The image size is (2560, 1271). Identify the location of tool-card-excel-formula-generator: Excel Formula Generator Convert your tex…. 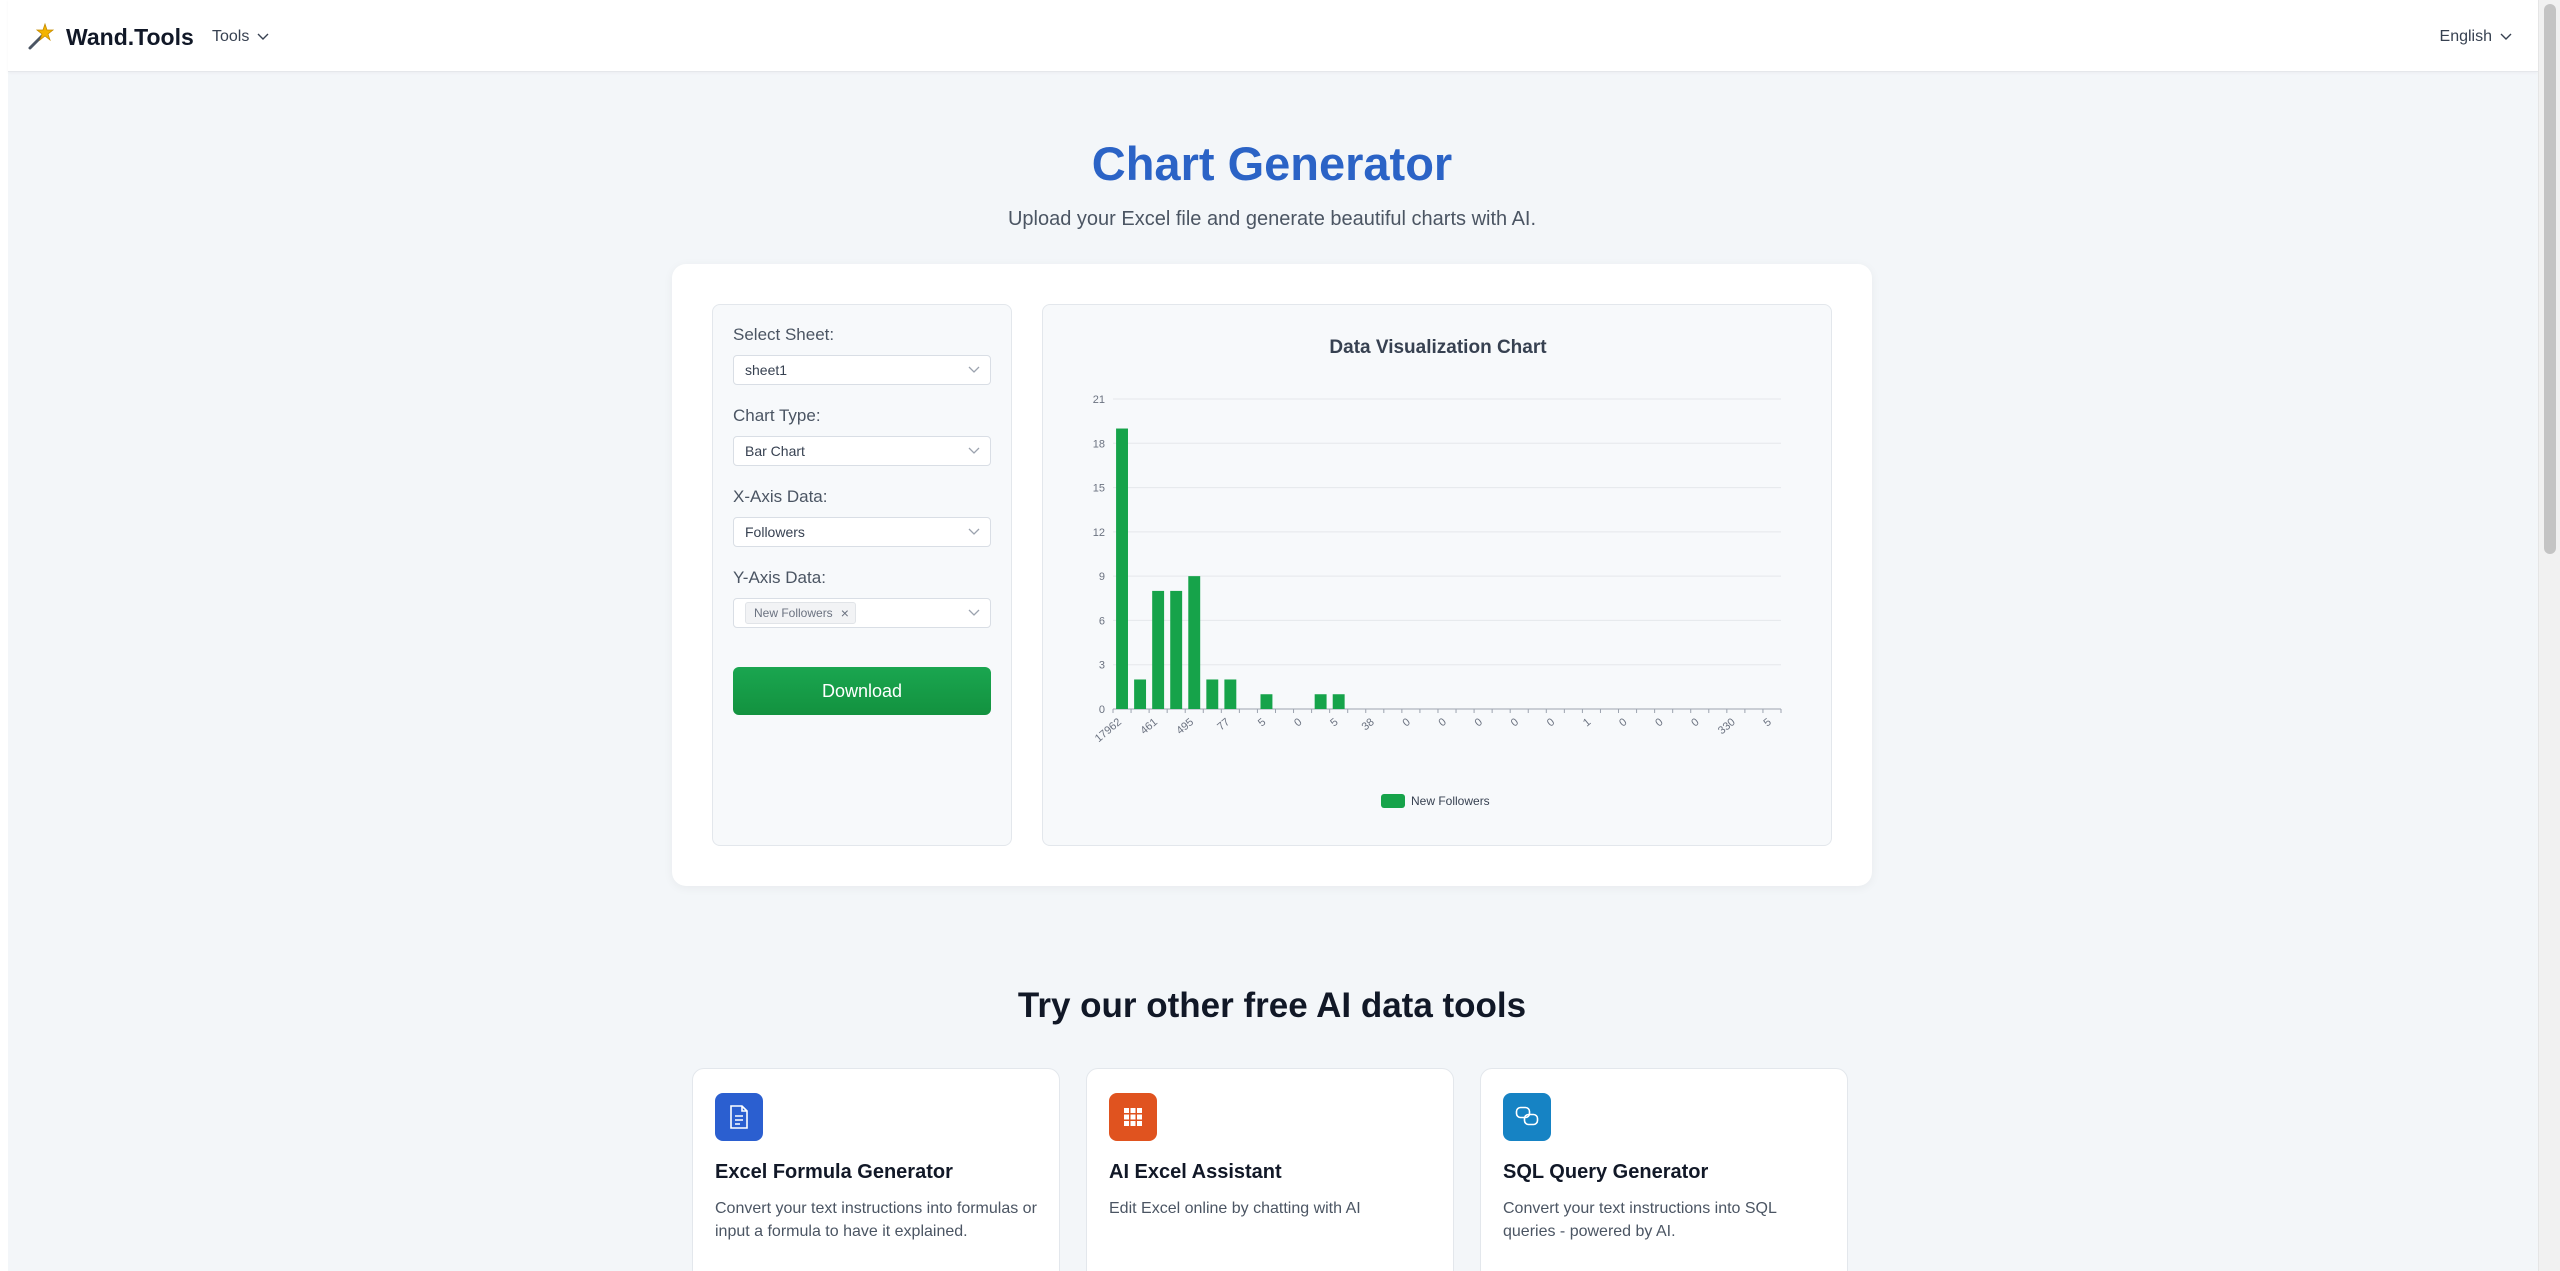
(876, 1169).